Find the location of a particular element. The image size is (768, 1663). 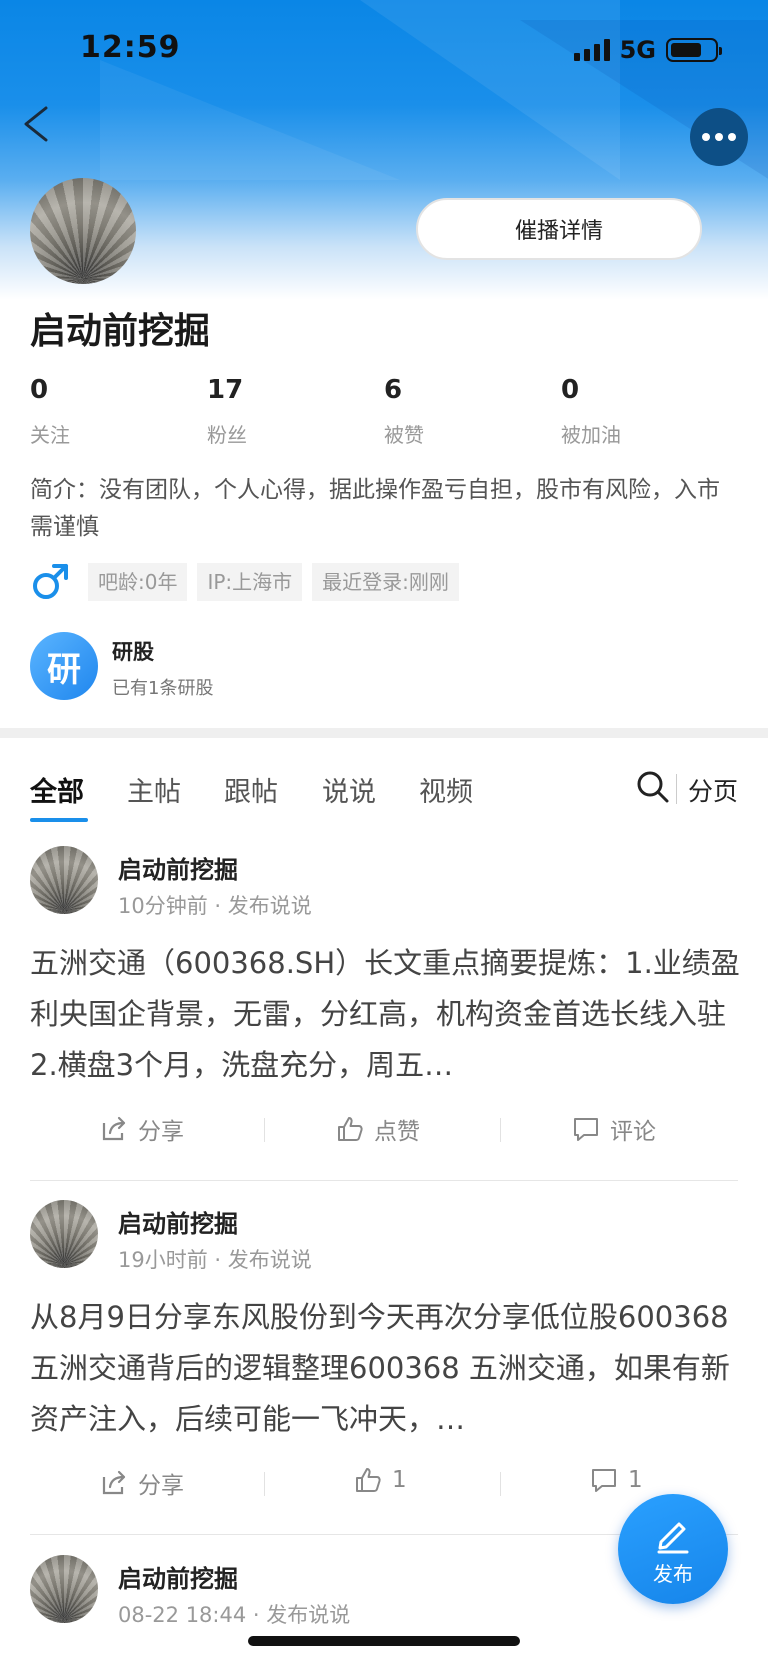

comment-button: 评论 is located at coordinates (614, 1129).